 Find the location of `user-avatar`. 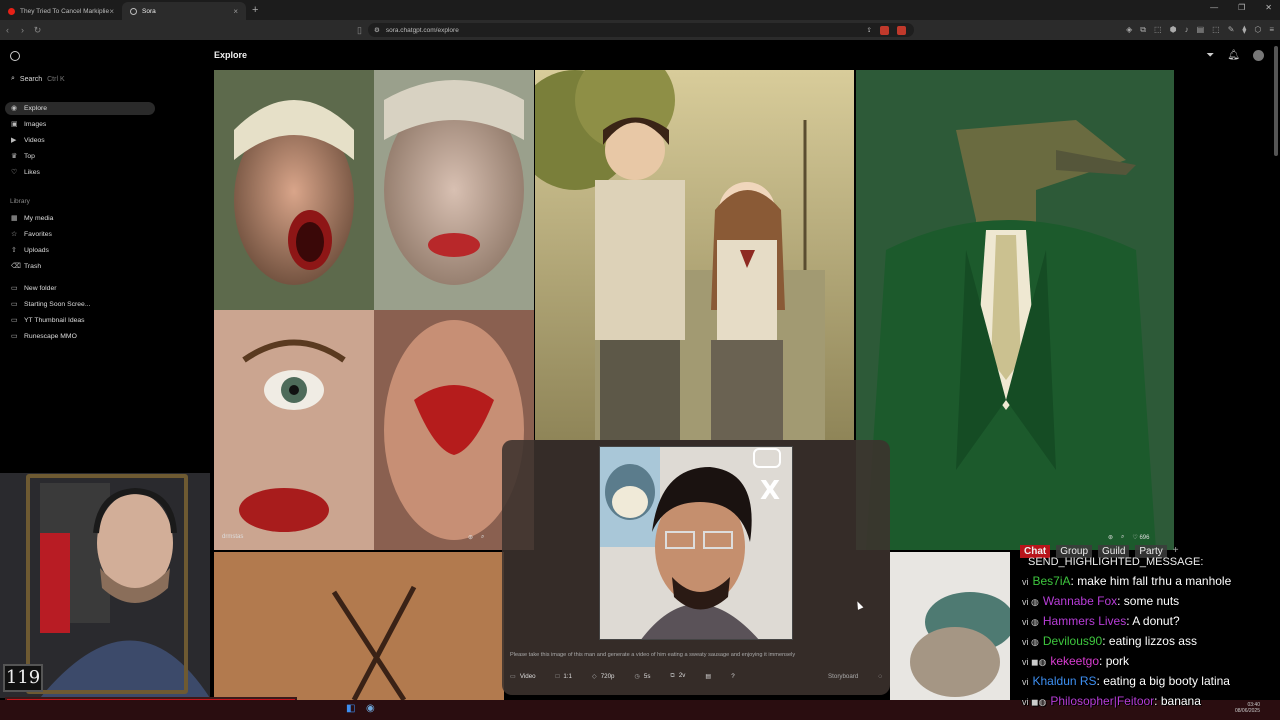

user-avatar is located at coordinates (1258, 55).